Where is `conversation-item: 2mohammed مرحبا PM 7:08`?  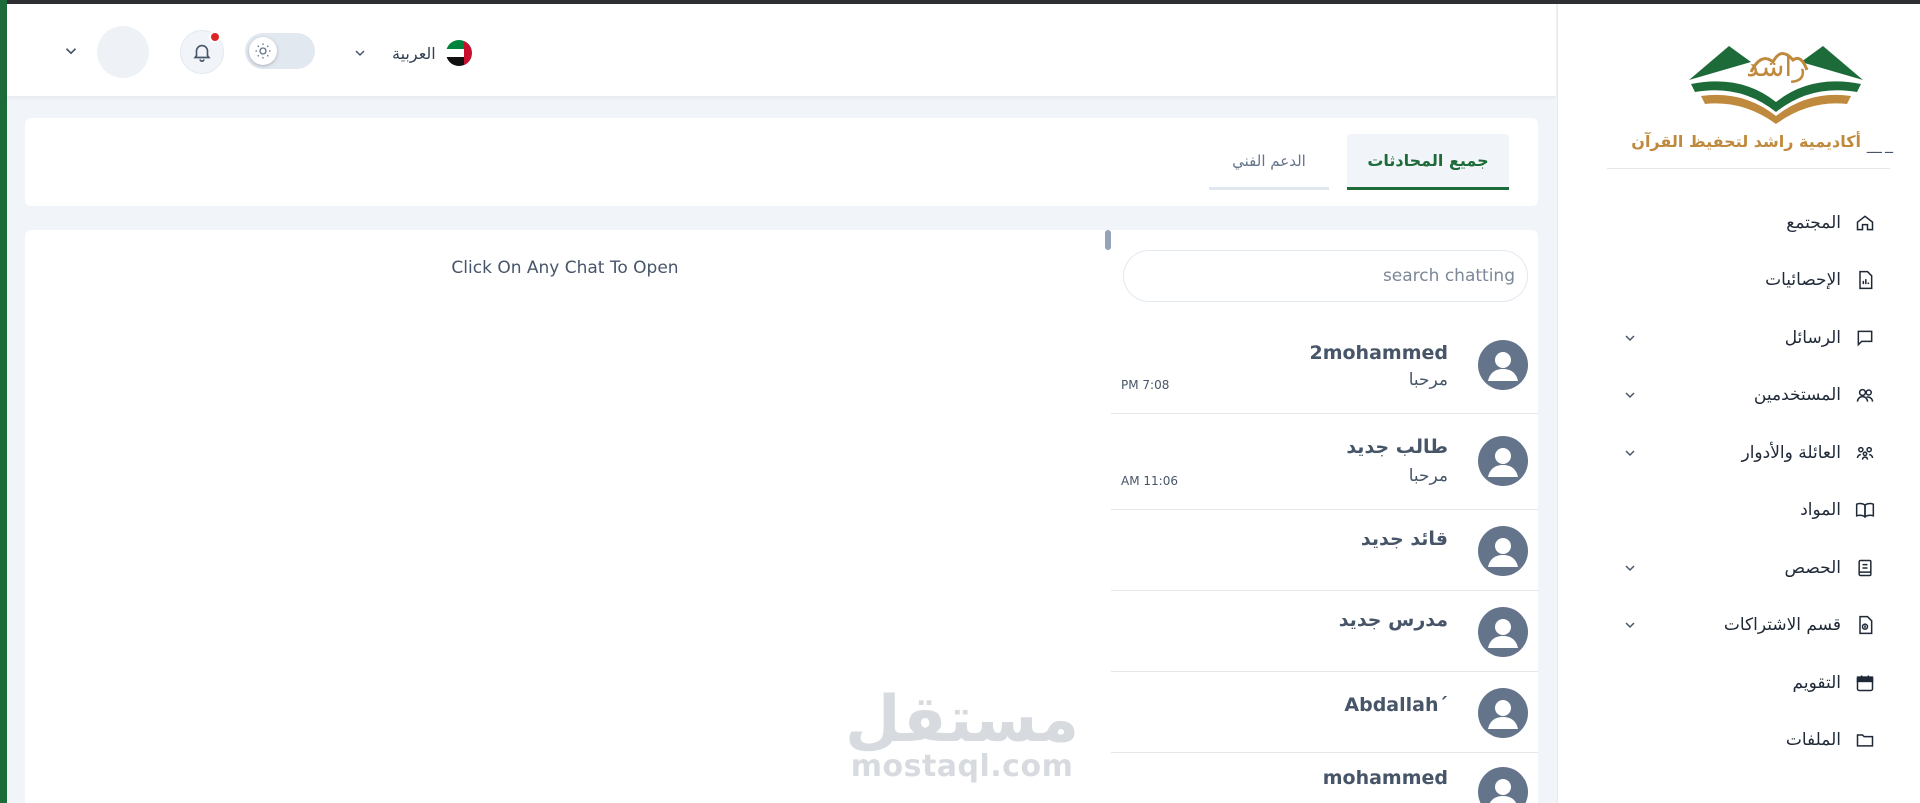 conversation-item: 2mohammed مرحبا PM 7:08 is located at coordinates (1324, 366).